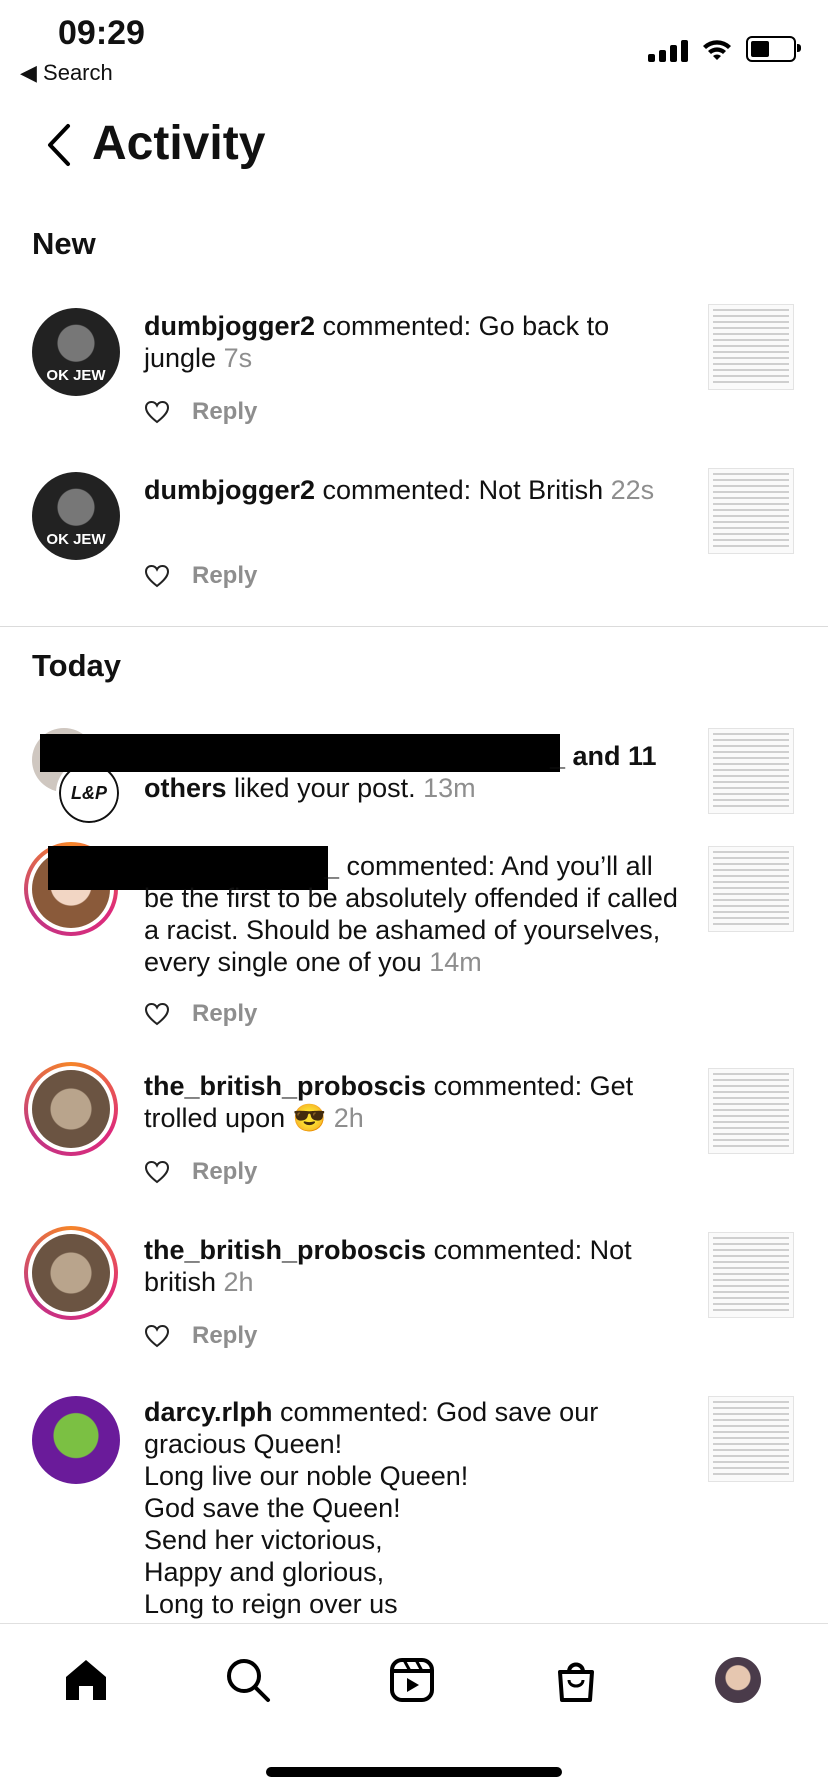 Image resolution: width=828 pixels, height=1792 pixels. I want to click on activity-text: dumbjogger2 commented: Not British 22s, so click(414, 490).